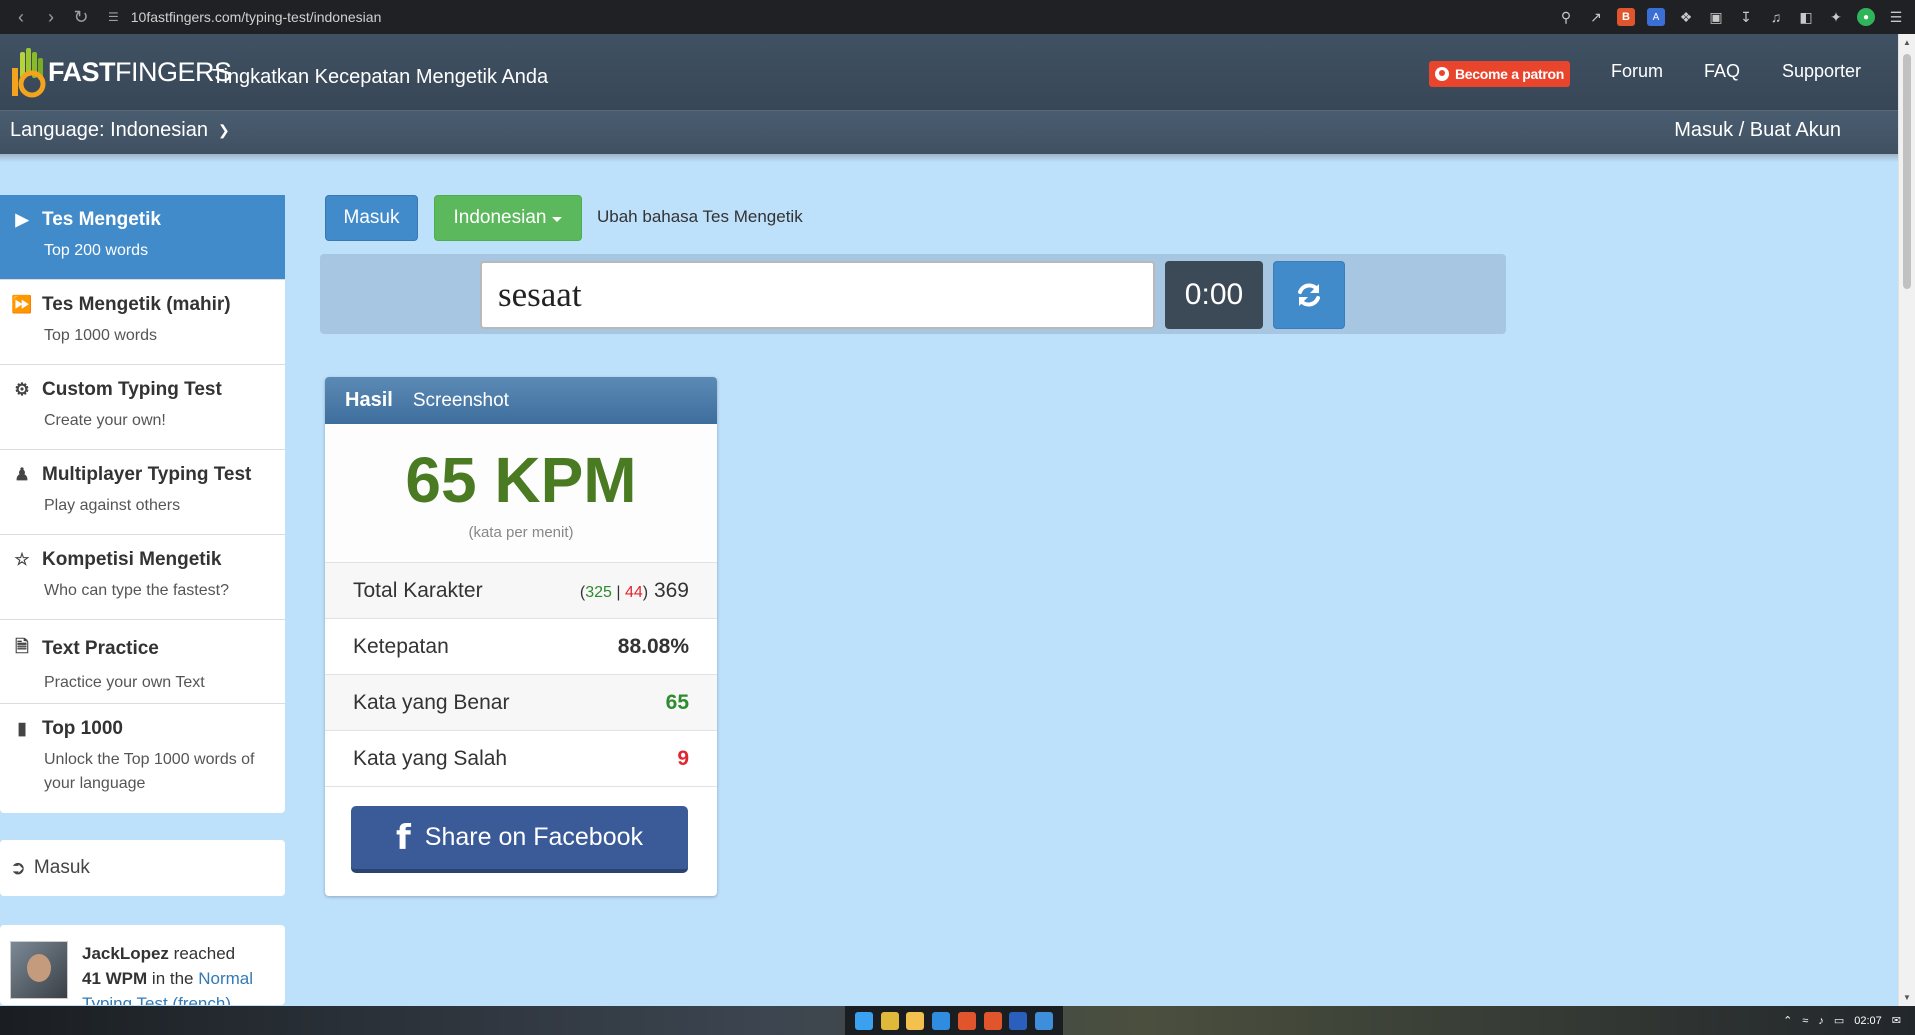  Describe the element at coordinates (1731, 17) in the screenshot. I see `browser-extensions: ⚲ ↗ B A ❖ ▣ ↧ ♫ ◧ ✦ ● ☰` at that location.